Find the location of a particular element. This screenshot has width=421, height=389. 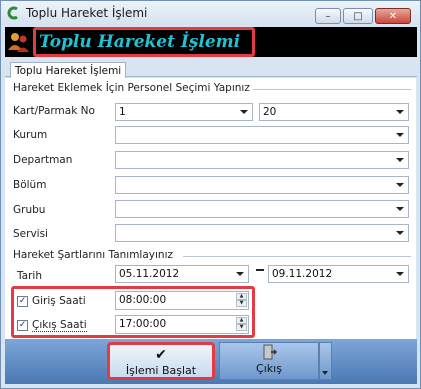

toolbar-menu-button is located at coordinates (325, 361).